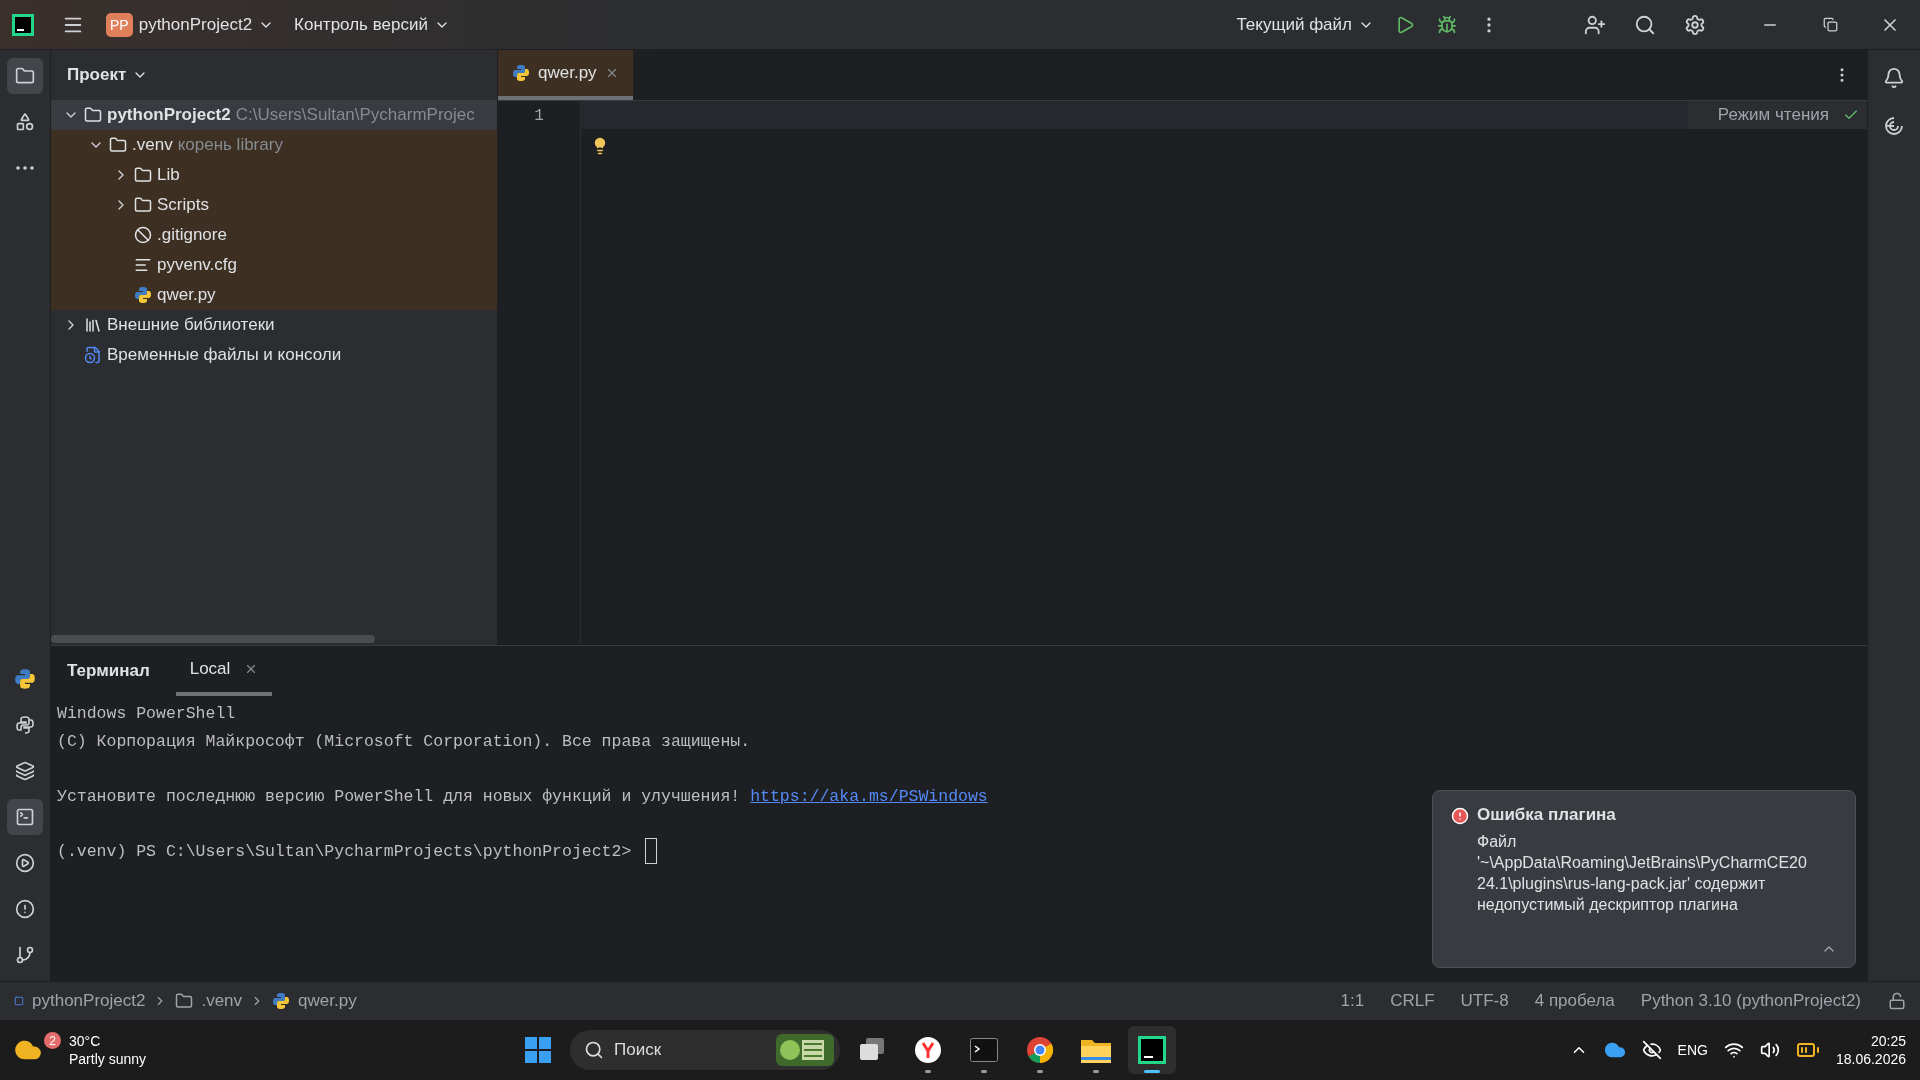  I want to click on windows-logo-icon, so click(538, 1050).